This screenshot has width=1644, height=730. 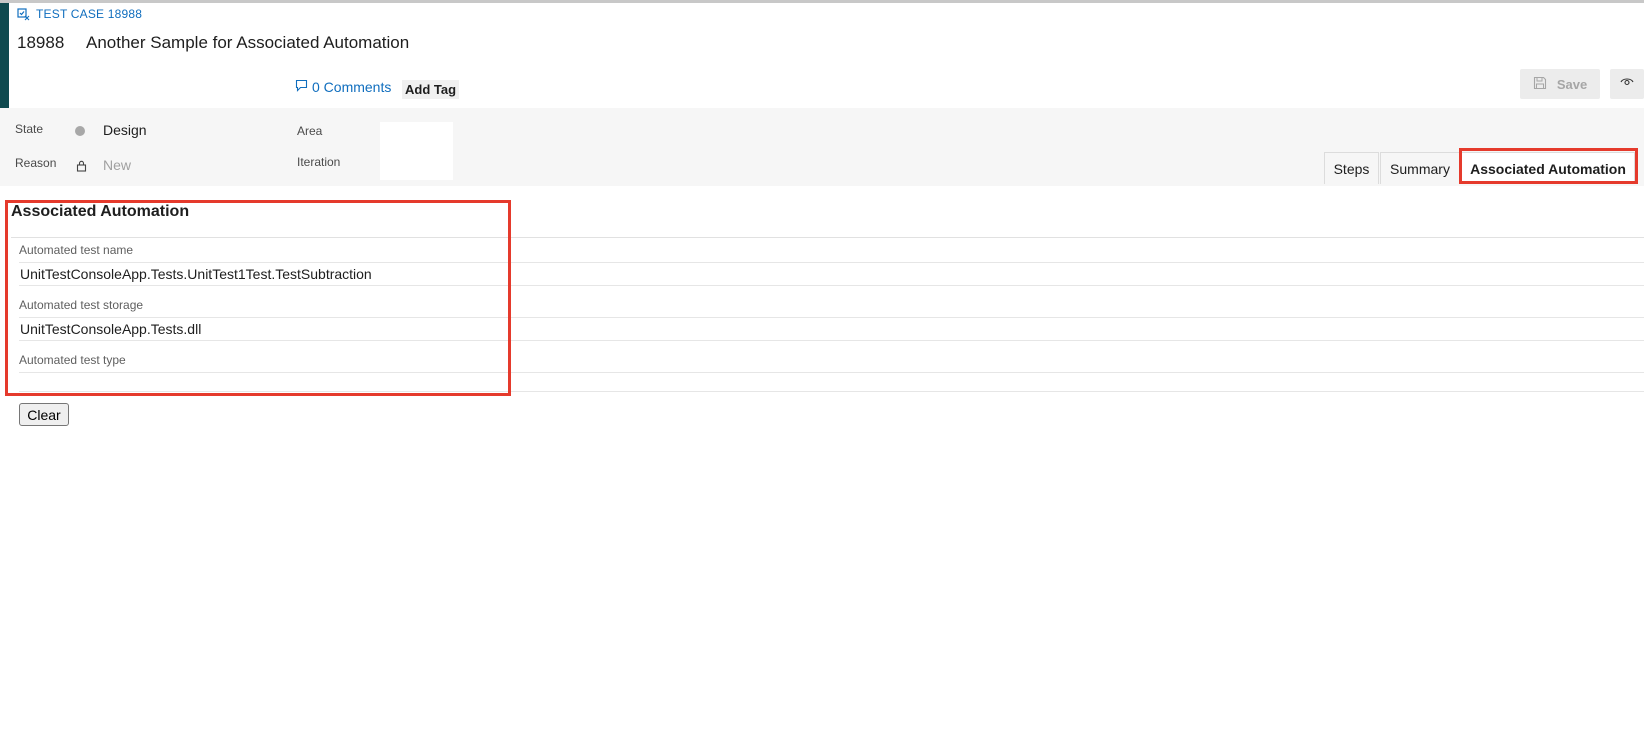 I want to click on add-tag-button: Add Tag, so click(x=431, y=89).